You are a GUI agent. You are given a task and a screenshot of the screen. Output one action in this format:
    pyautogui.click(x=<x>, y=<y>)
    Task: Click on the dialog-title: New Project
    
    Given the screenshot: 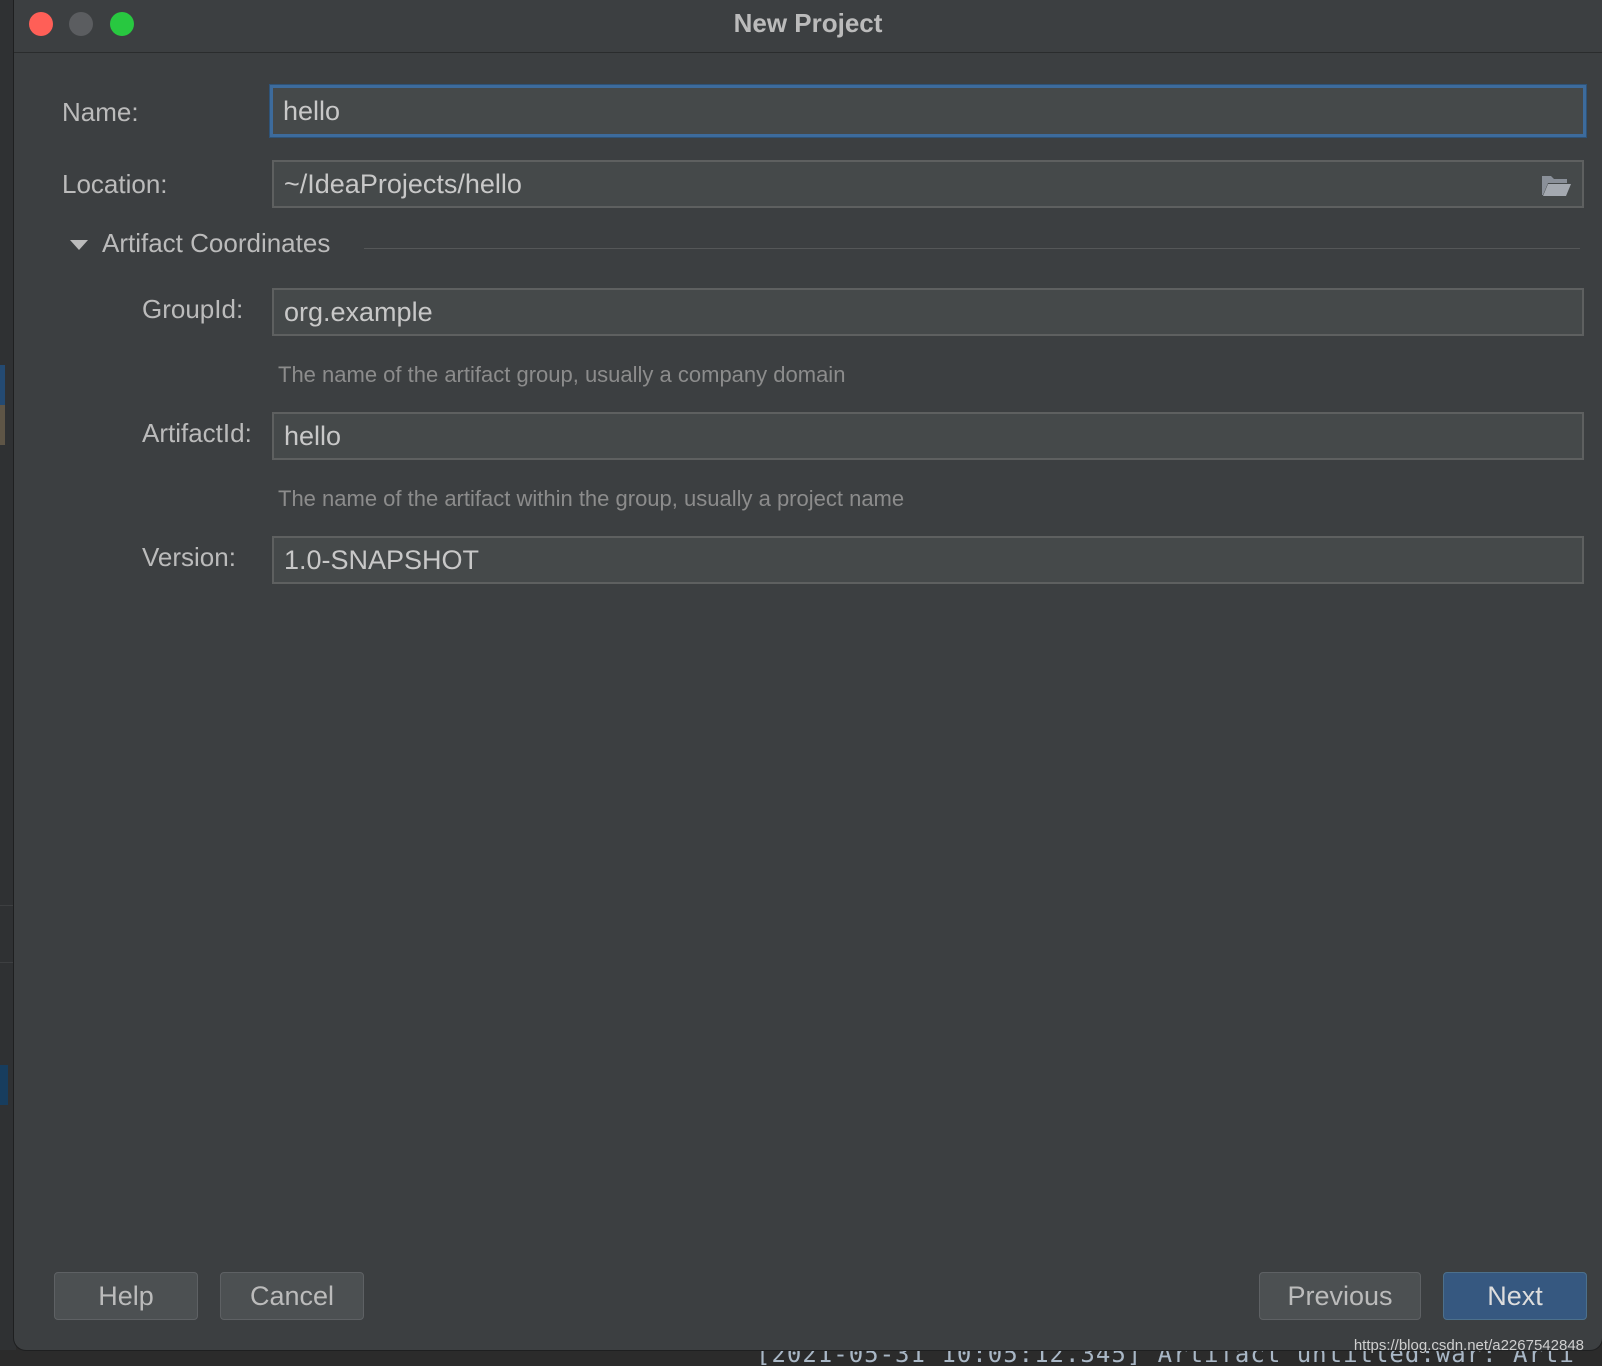 What is the action you would take?
    pyautogui.click(x=808, y=23)
    